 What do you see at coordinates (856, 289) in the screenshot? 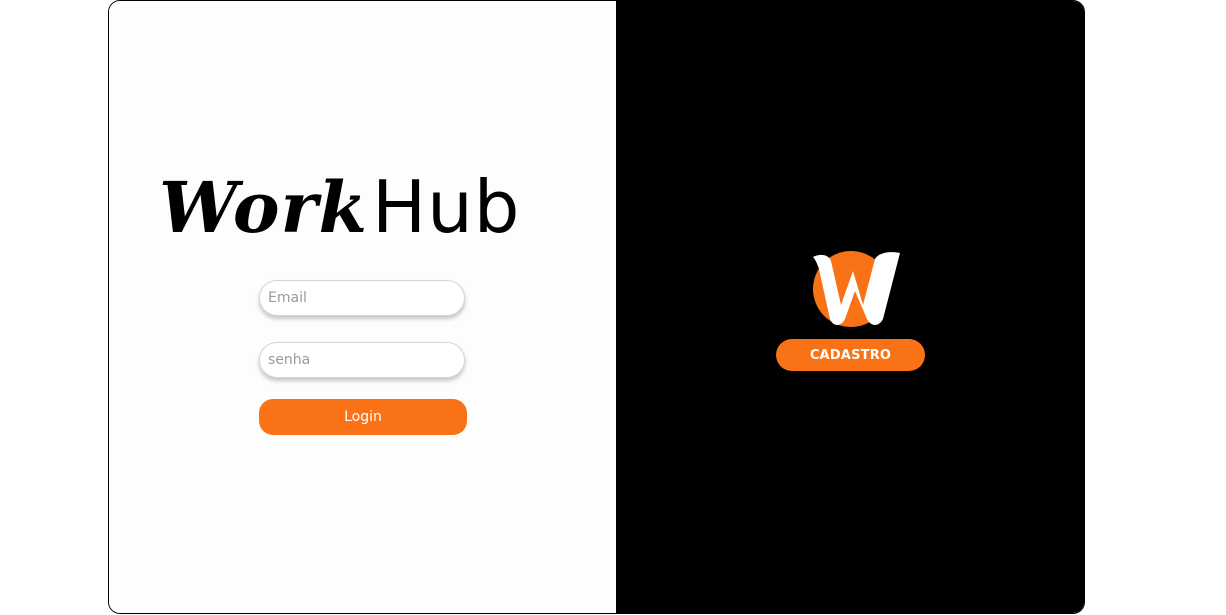
I see `workhub-w-logo-icon` at bounding box center [856, 289].